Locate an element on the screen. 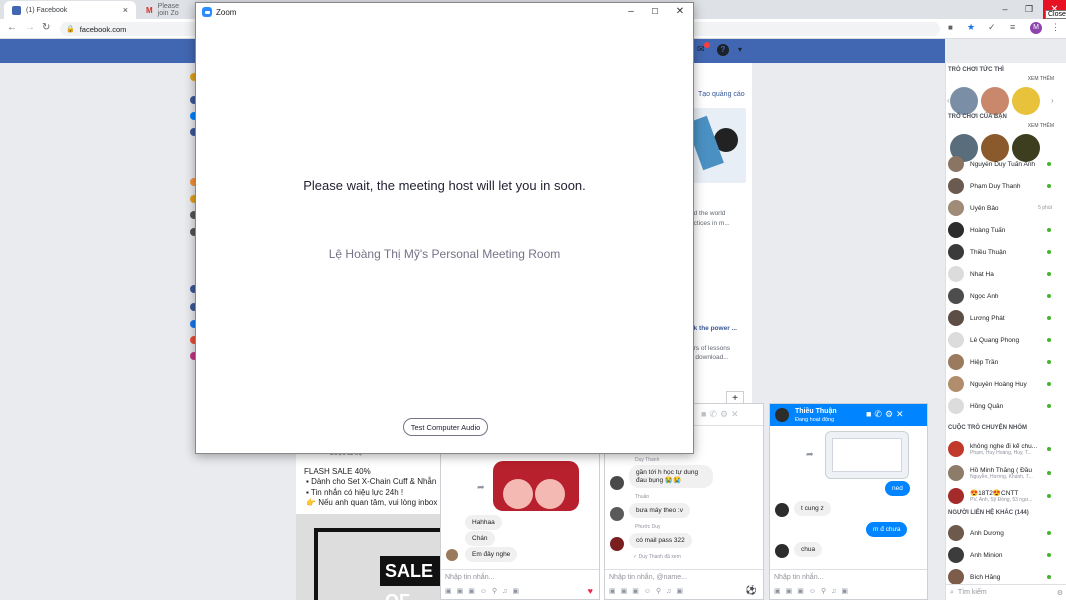  like-heart-icon: ♥ is located at coordinates (590, 591).